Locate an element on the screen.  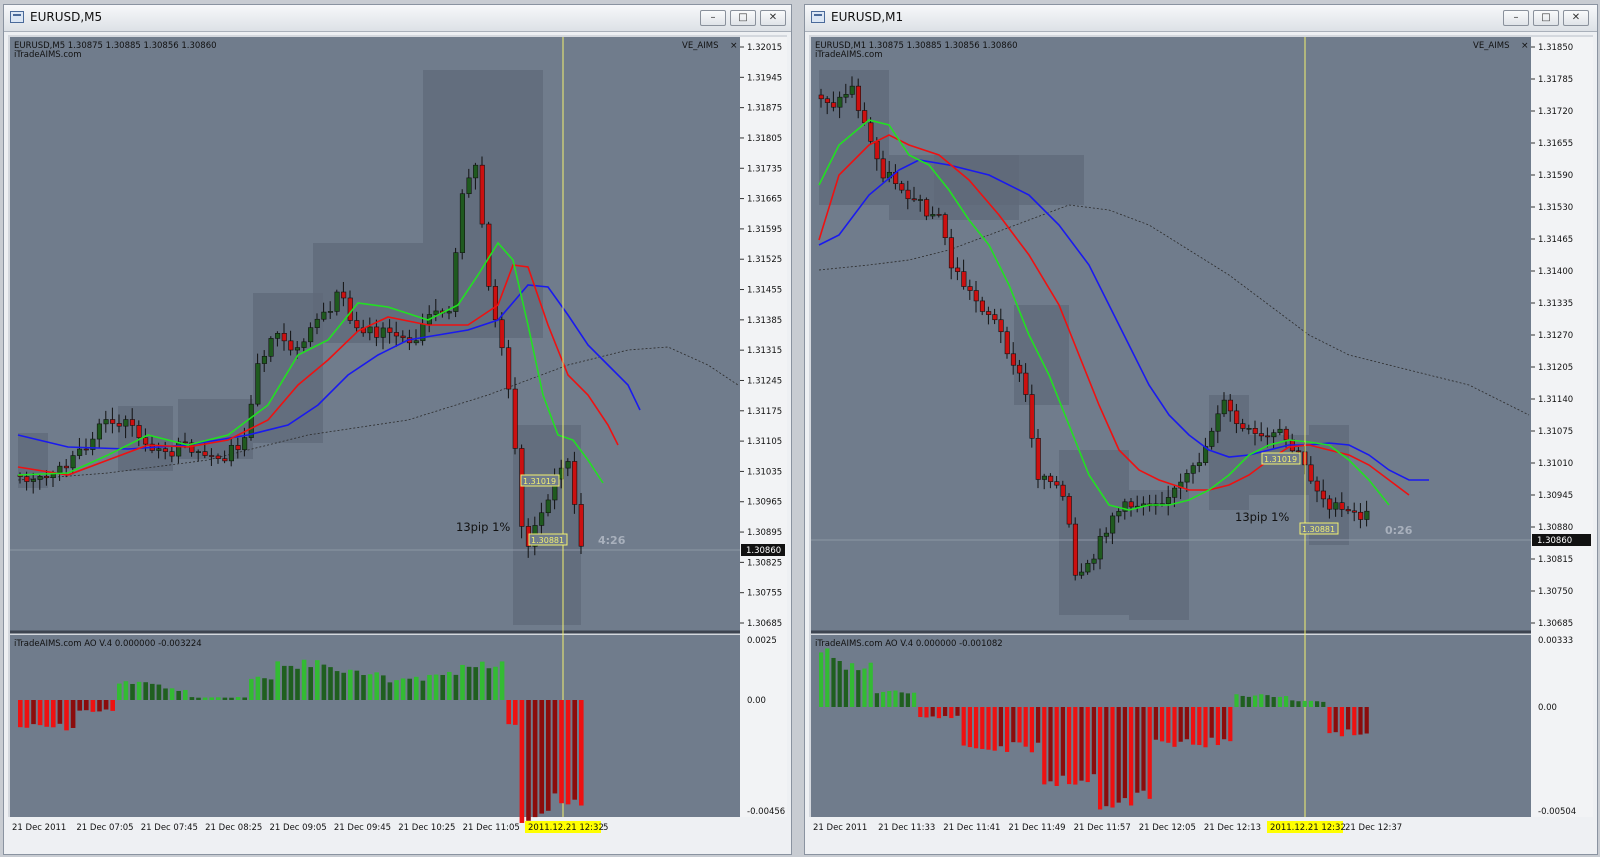
ao-panel is located at coordinates (375, 726).